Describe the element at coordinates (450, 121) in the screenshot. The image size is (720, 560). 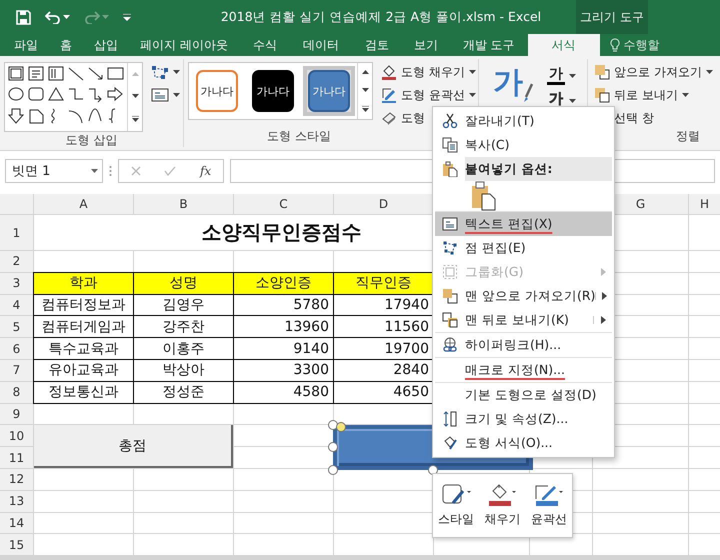
I see `scissors-icon` at that location.